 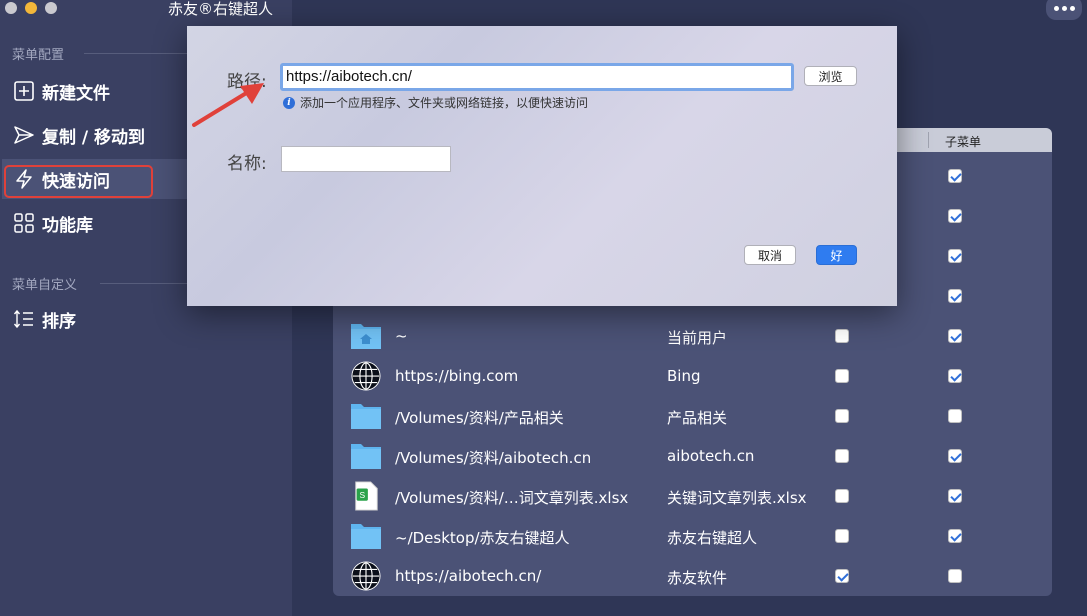 What do you see at coordinates (24, 319) in the screenshot?
I see `sort-icon` at bounding box center [24, 319].